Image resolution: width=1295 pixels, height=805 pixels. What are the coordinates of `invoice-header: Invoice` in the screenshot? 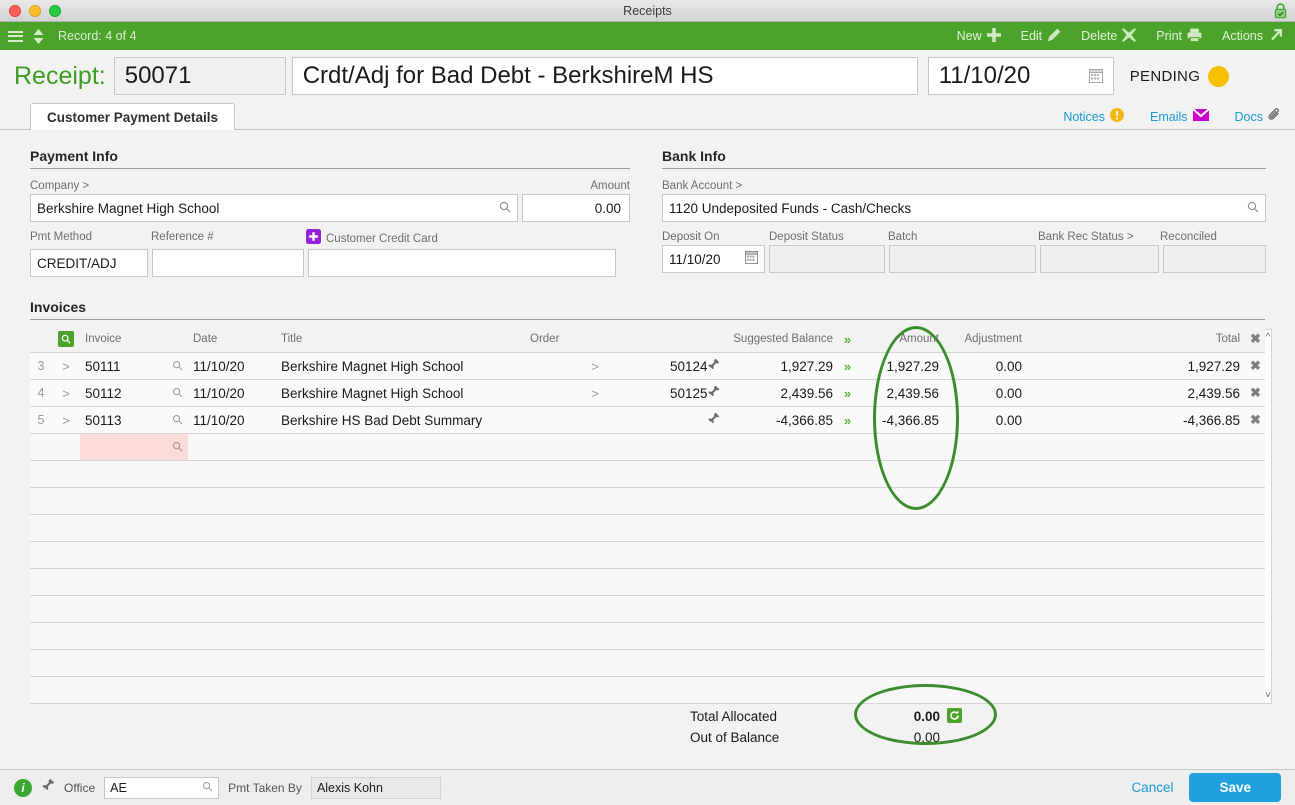 It's located at (134, 341).